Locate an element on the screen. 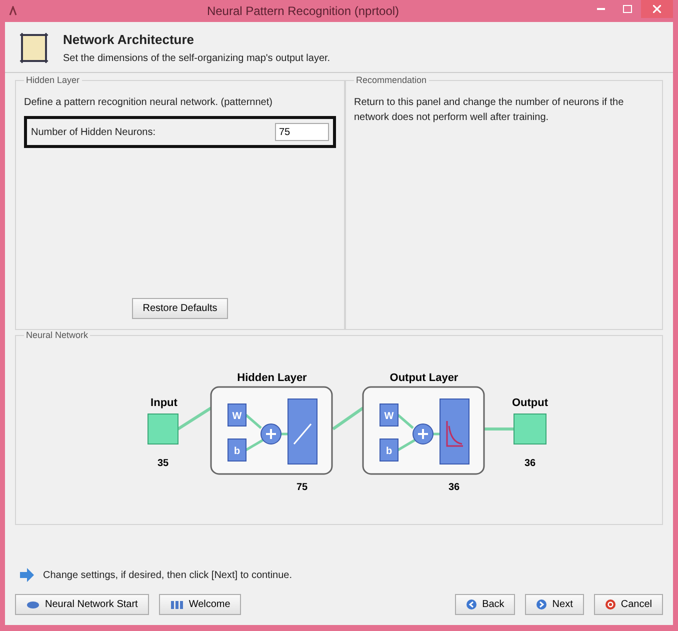  page-title: Network Architecture is located at coordinates (129, 39).